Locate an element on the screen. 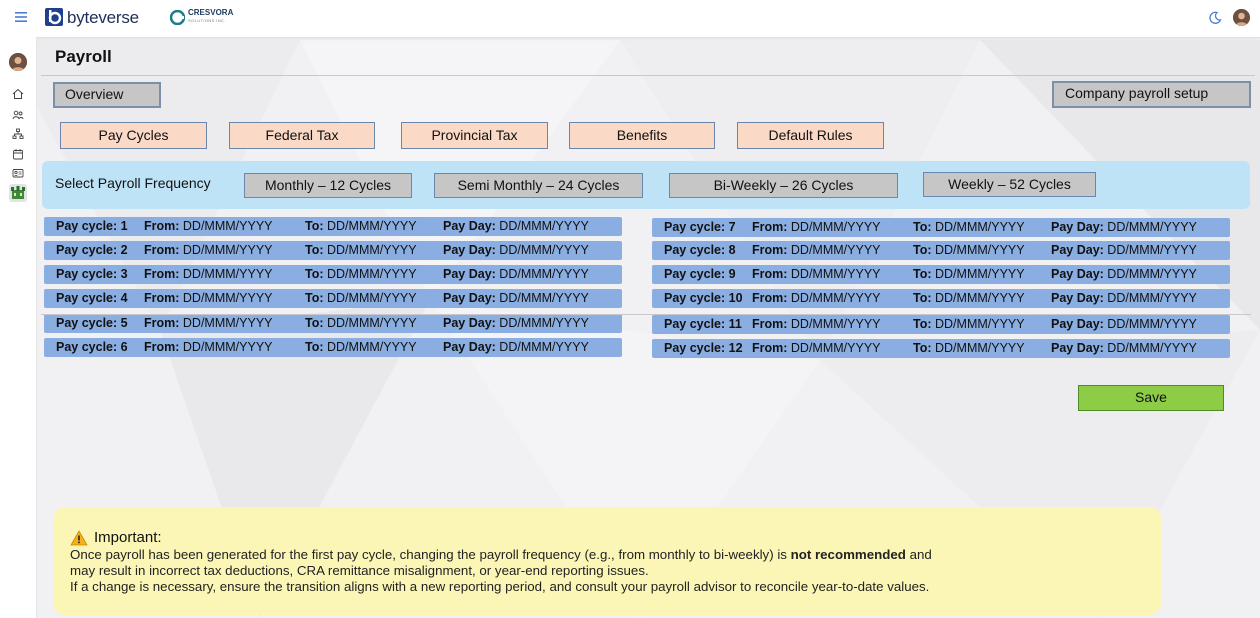  pay-cycle-label-label: Pay cycle: 6 is located at coordinates (92, 347).